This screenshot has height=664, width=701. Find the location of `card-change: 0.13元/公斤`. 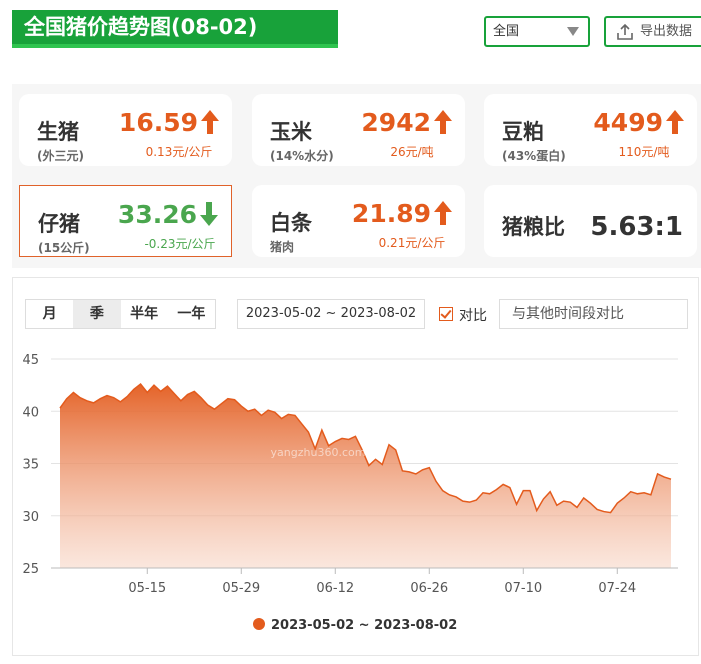

card-change: 0.13元/公斤 is located at coordinates (179, 152).